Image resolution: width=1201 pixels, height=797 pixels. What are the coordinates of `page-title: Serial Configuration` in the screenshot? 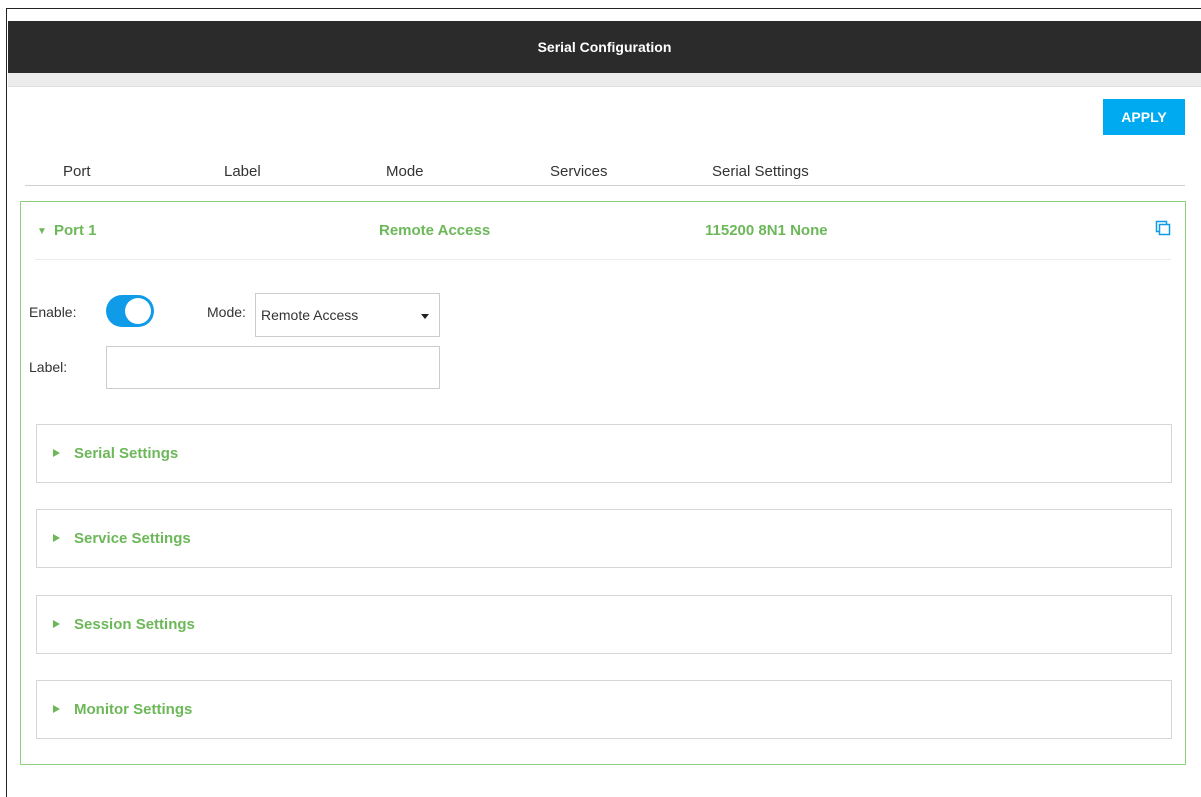 It's located at (604, 47).